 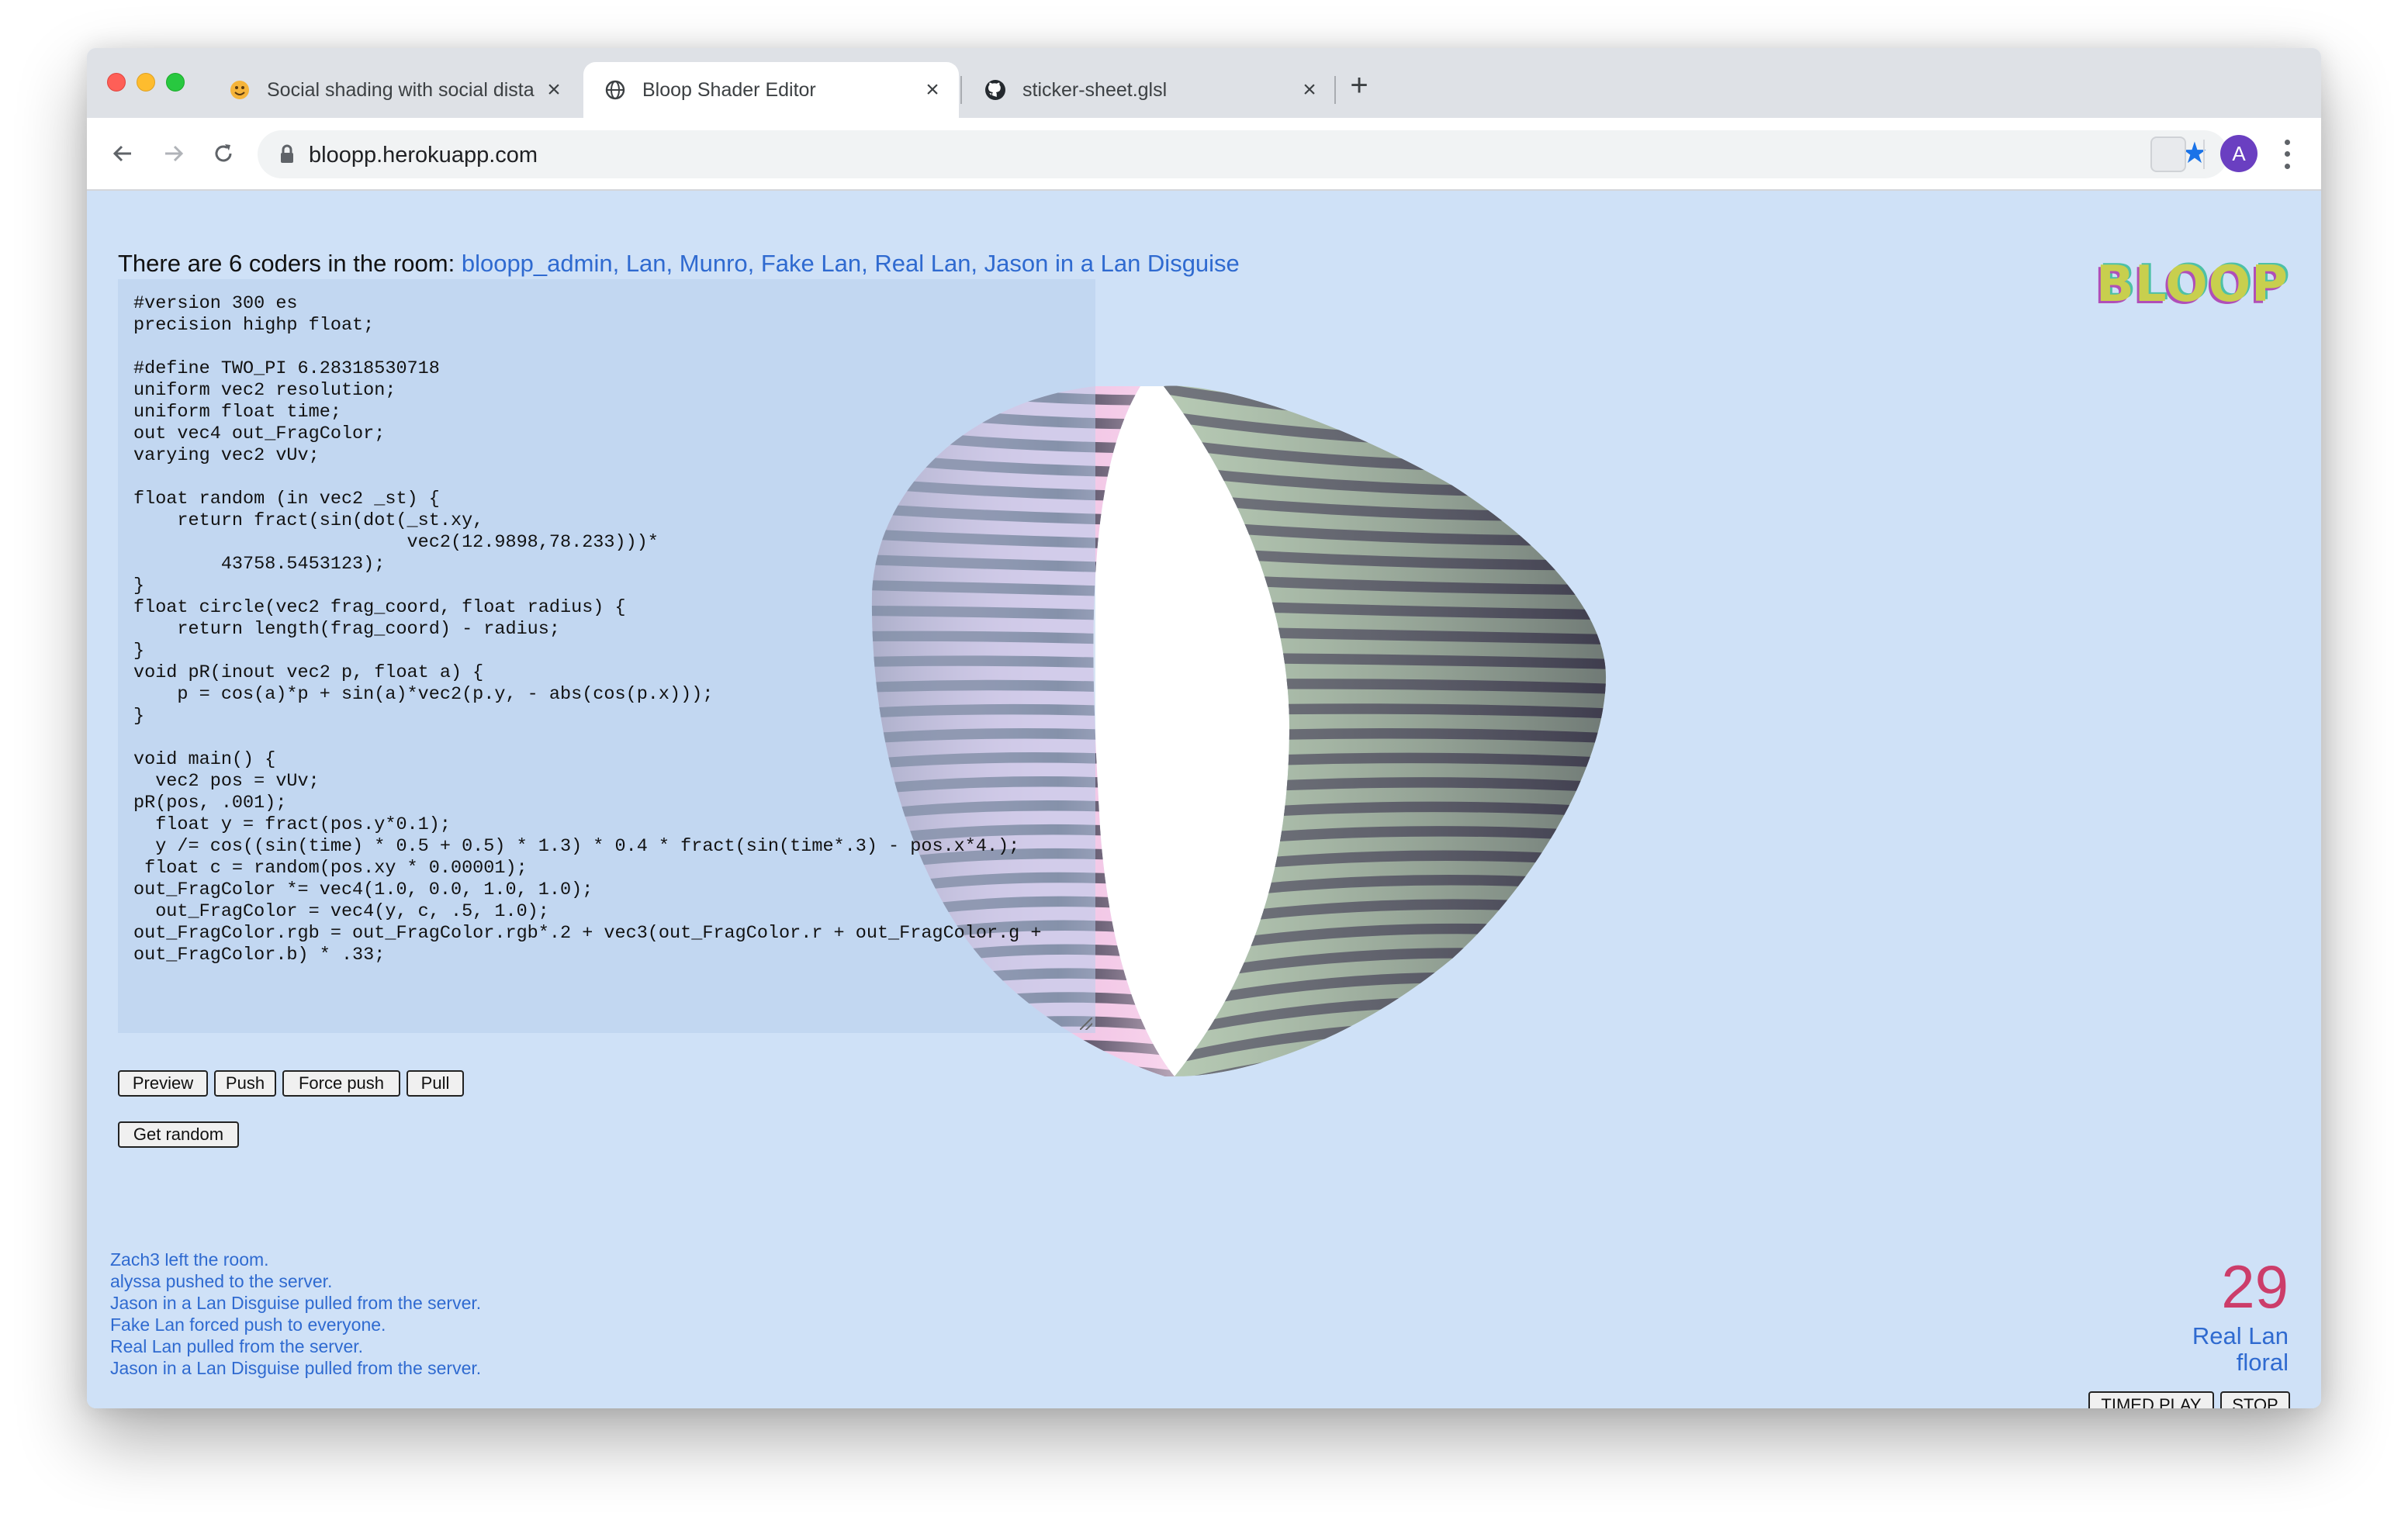 What do you see at coordinates (1095, 89) in the screenshot?
I see `tab-title: sticker-sheet.glsl` at bounding box center [1095, 89].